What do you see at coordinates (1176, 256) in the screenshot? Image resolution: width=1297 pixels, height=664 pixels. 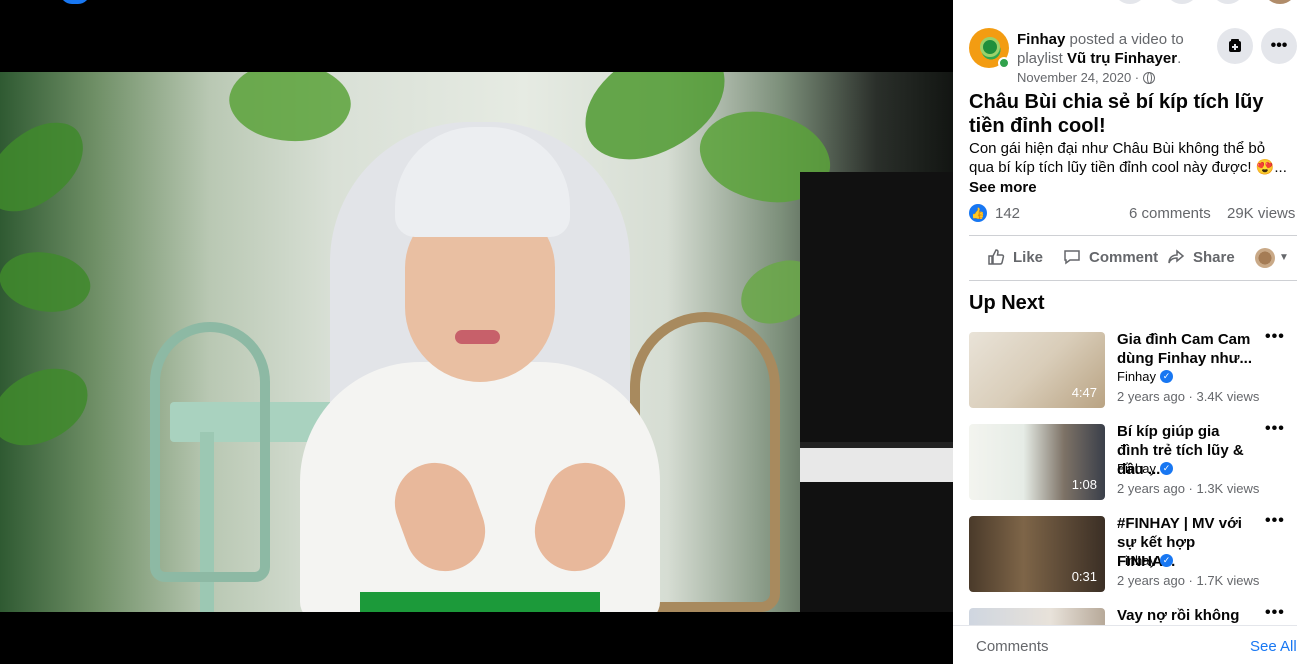 I see `share-icon` at bounding box center [1176, 256].